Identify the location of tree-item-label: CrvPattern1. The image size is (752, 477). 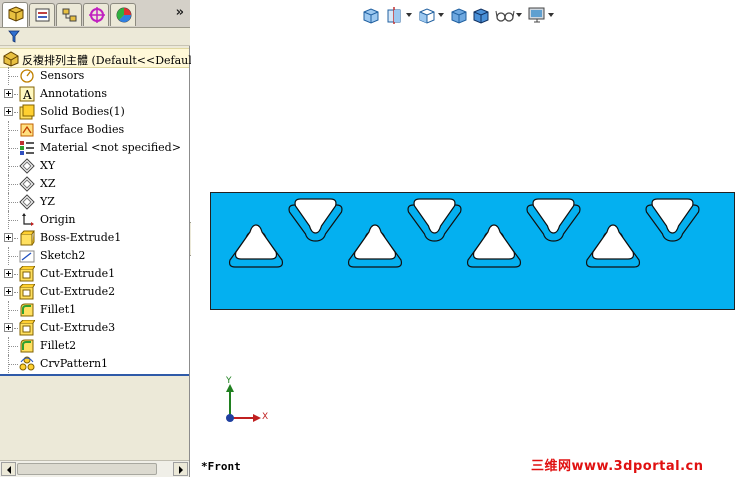
(74, 363).